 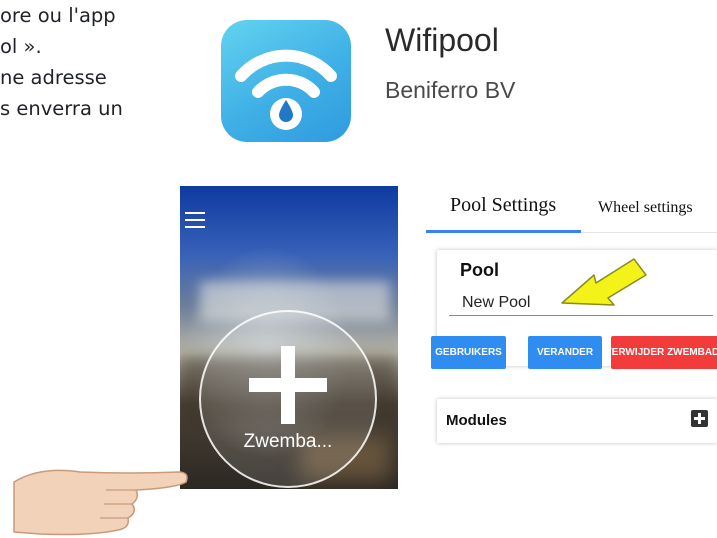 What do you see at coordinates (58, 15) in the screenshot?
I see `document-line: ore ou l'app` at bounding box center [58, 15].